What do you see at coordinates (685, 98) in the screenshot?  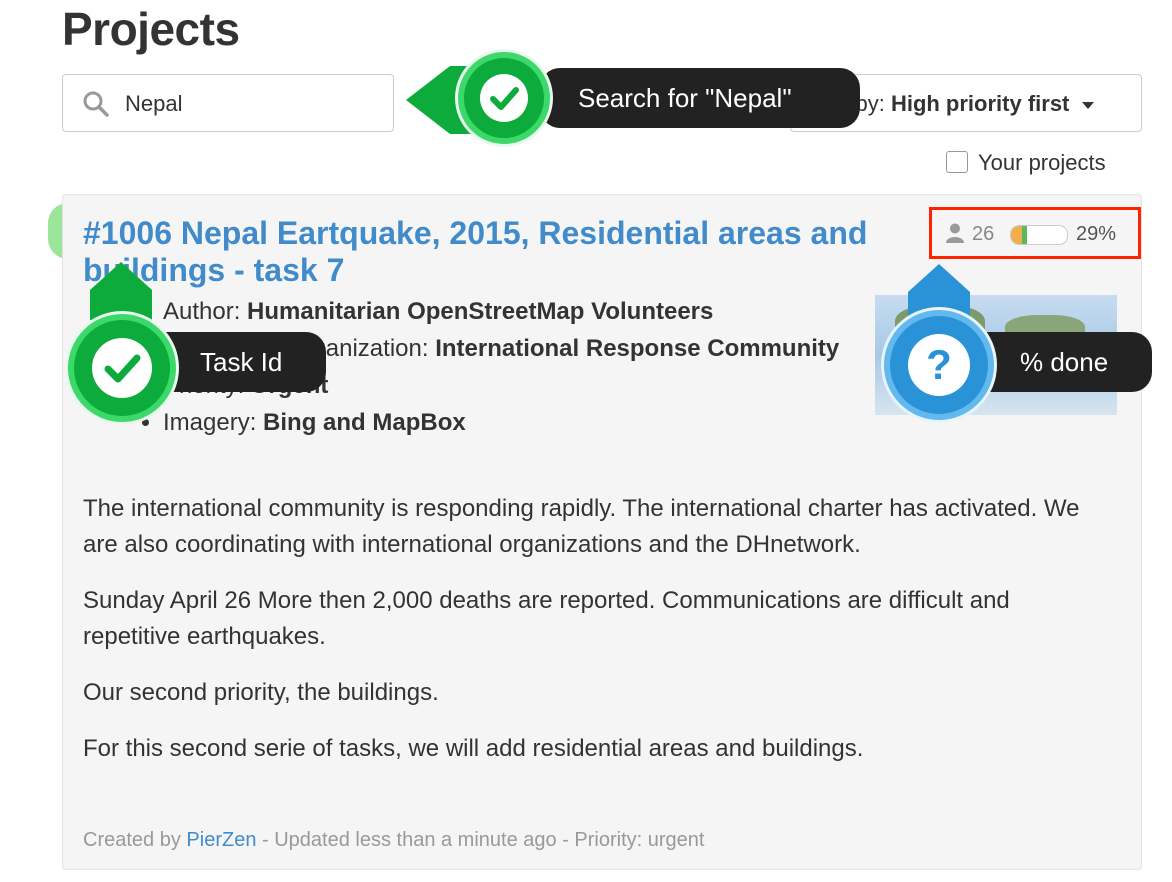 I see `search-tip-text: Search for "Nepal"` at bounding box center [685, 98].